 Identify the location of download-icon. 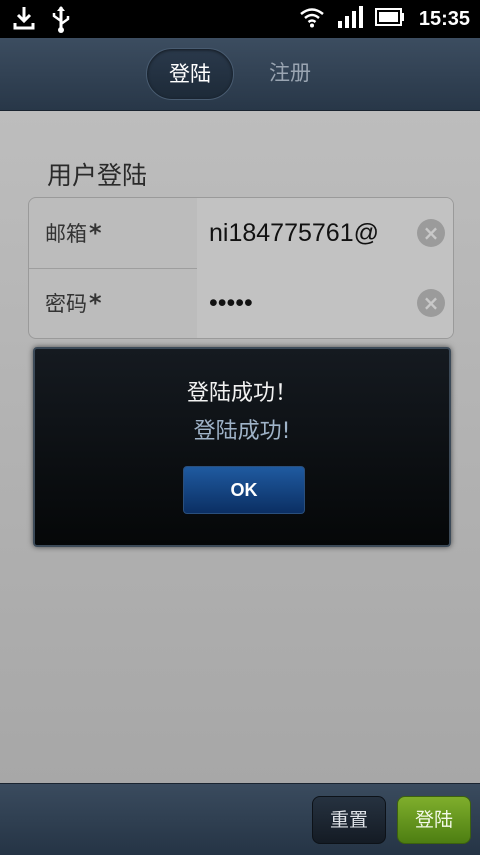
(24, 21).